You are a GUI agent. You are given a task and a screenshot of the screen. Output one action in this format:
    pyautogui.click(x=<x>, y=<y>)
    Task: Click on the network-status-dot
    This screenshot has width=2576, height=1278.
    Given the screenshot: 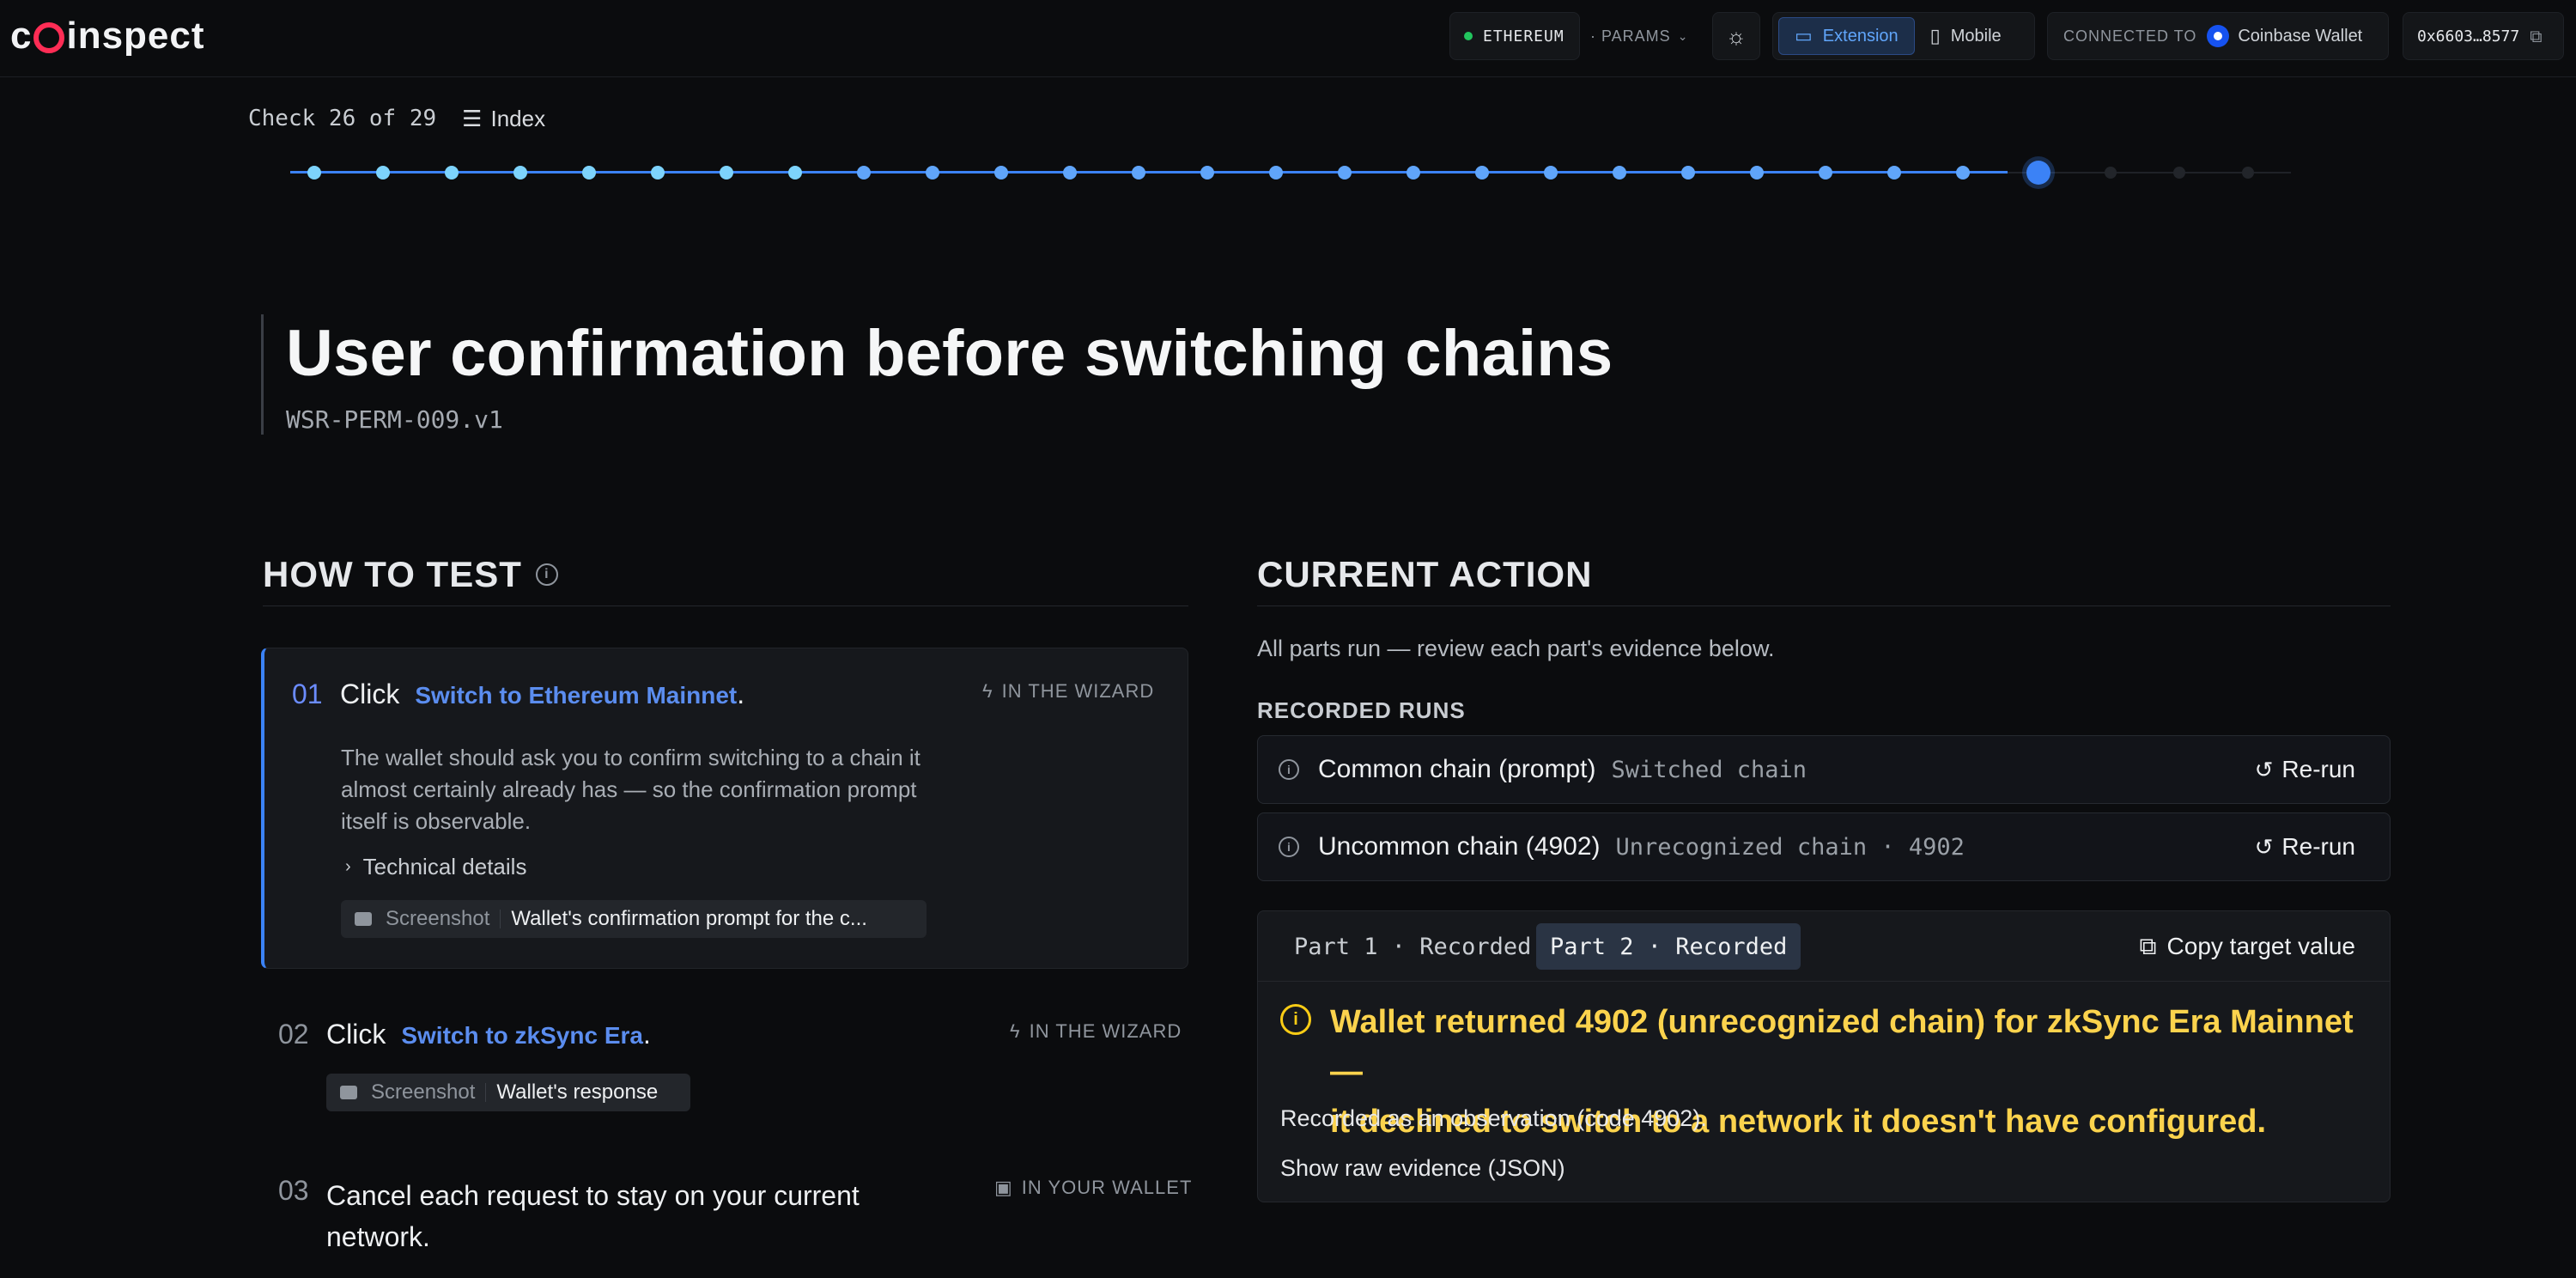 What is the action you would take?
    pyautogui.click(x=1469, y=36)
    